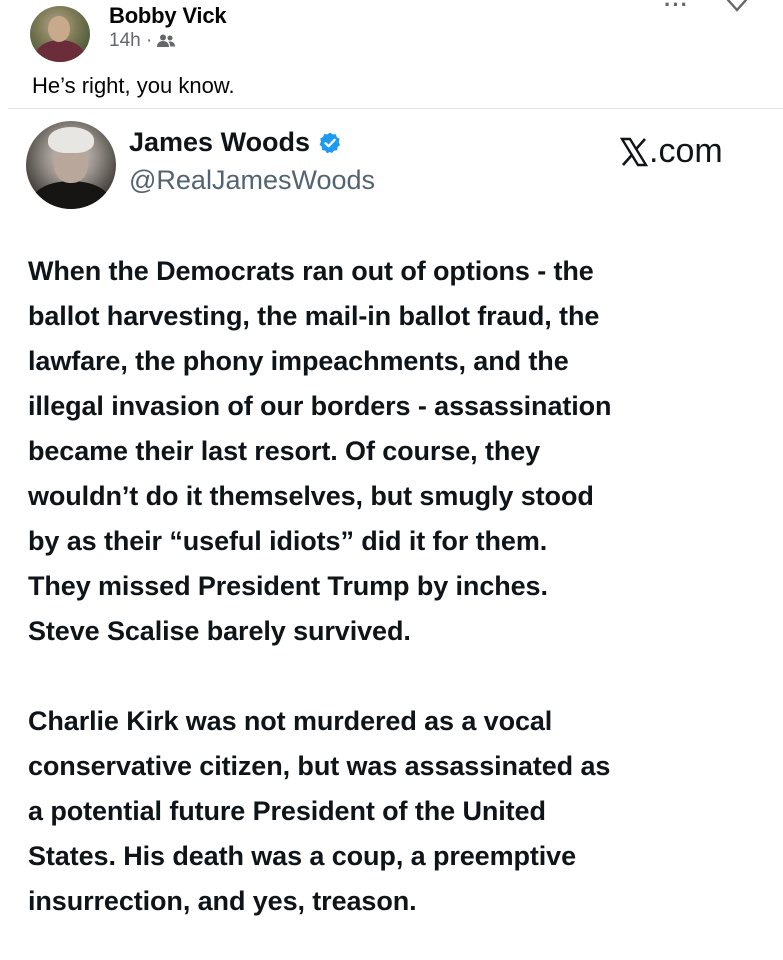  Describe the element at coordinates (330, 143) in the screenshot. I see `verified-badge-icon` at that location.